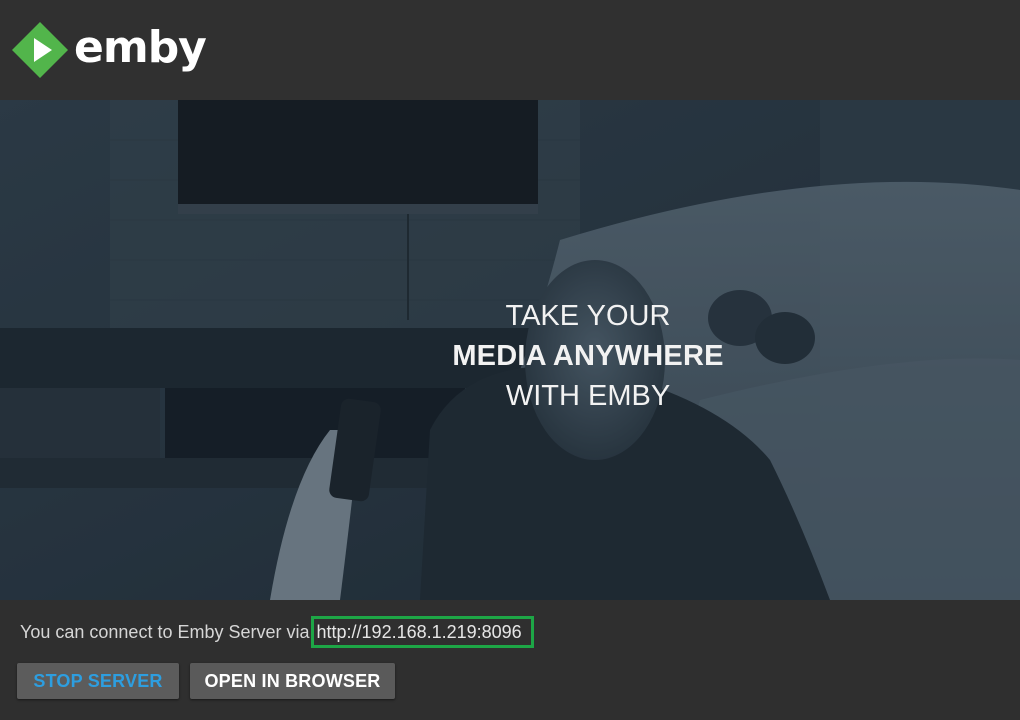  What do you see at coordinates (165, 632) in the screenshot?
I see `connect-prefix-text: You can connect to Emby Server via` at bounding box center [165, 632].